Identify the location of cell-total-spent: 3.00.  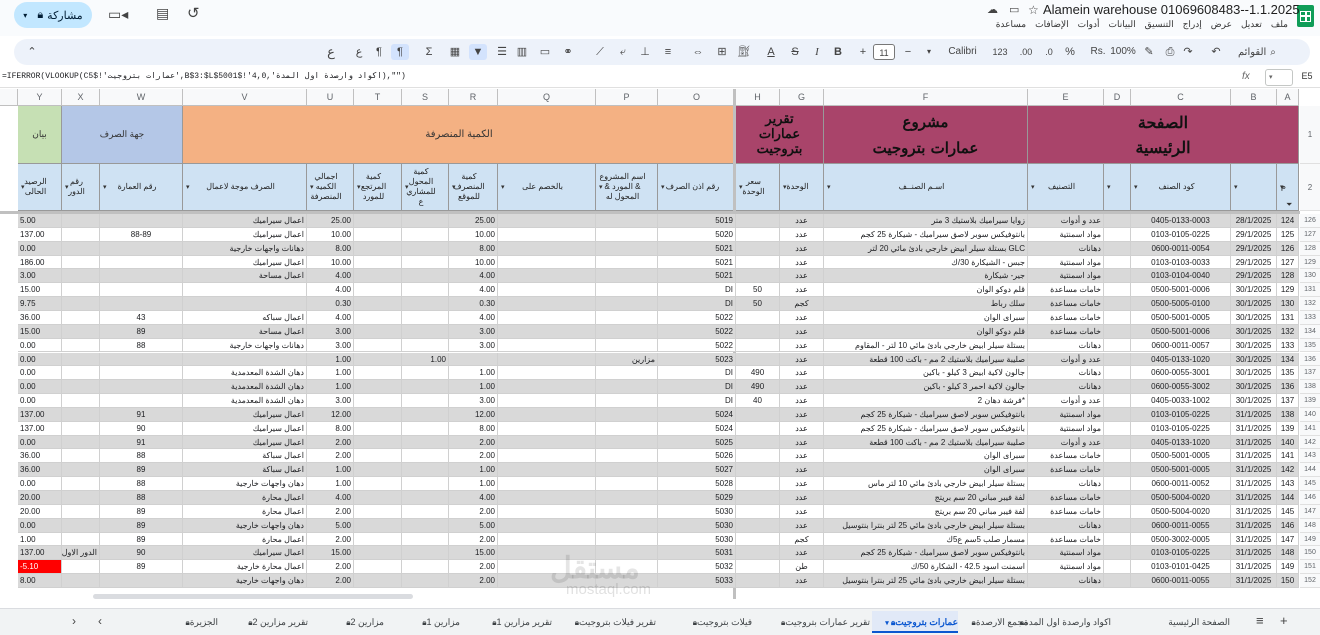
(330, 401).